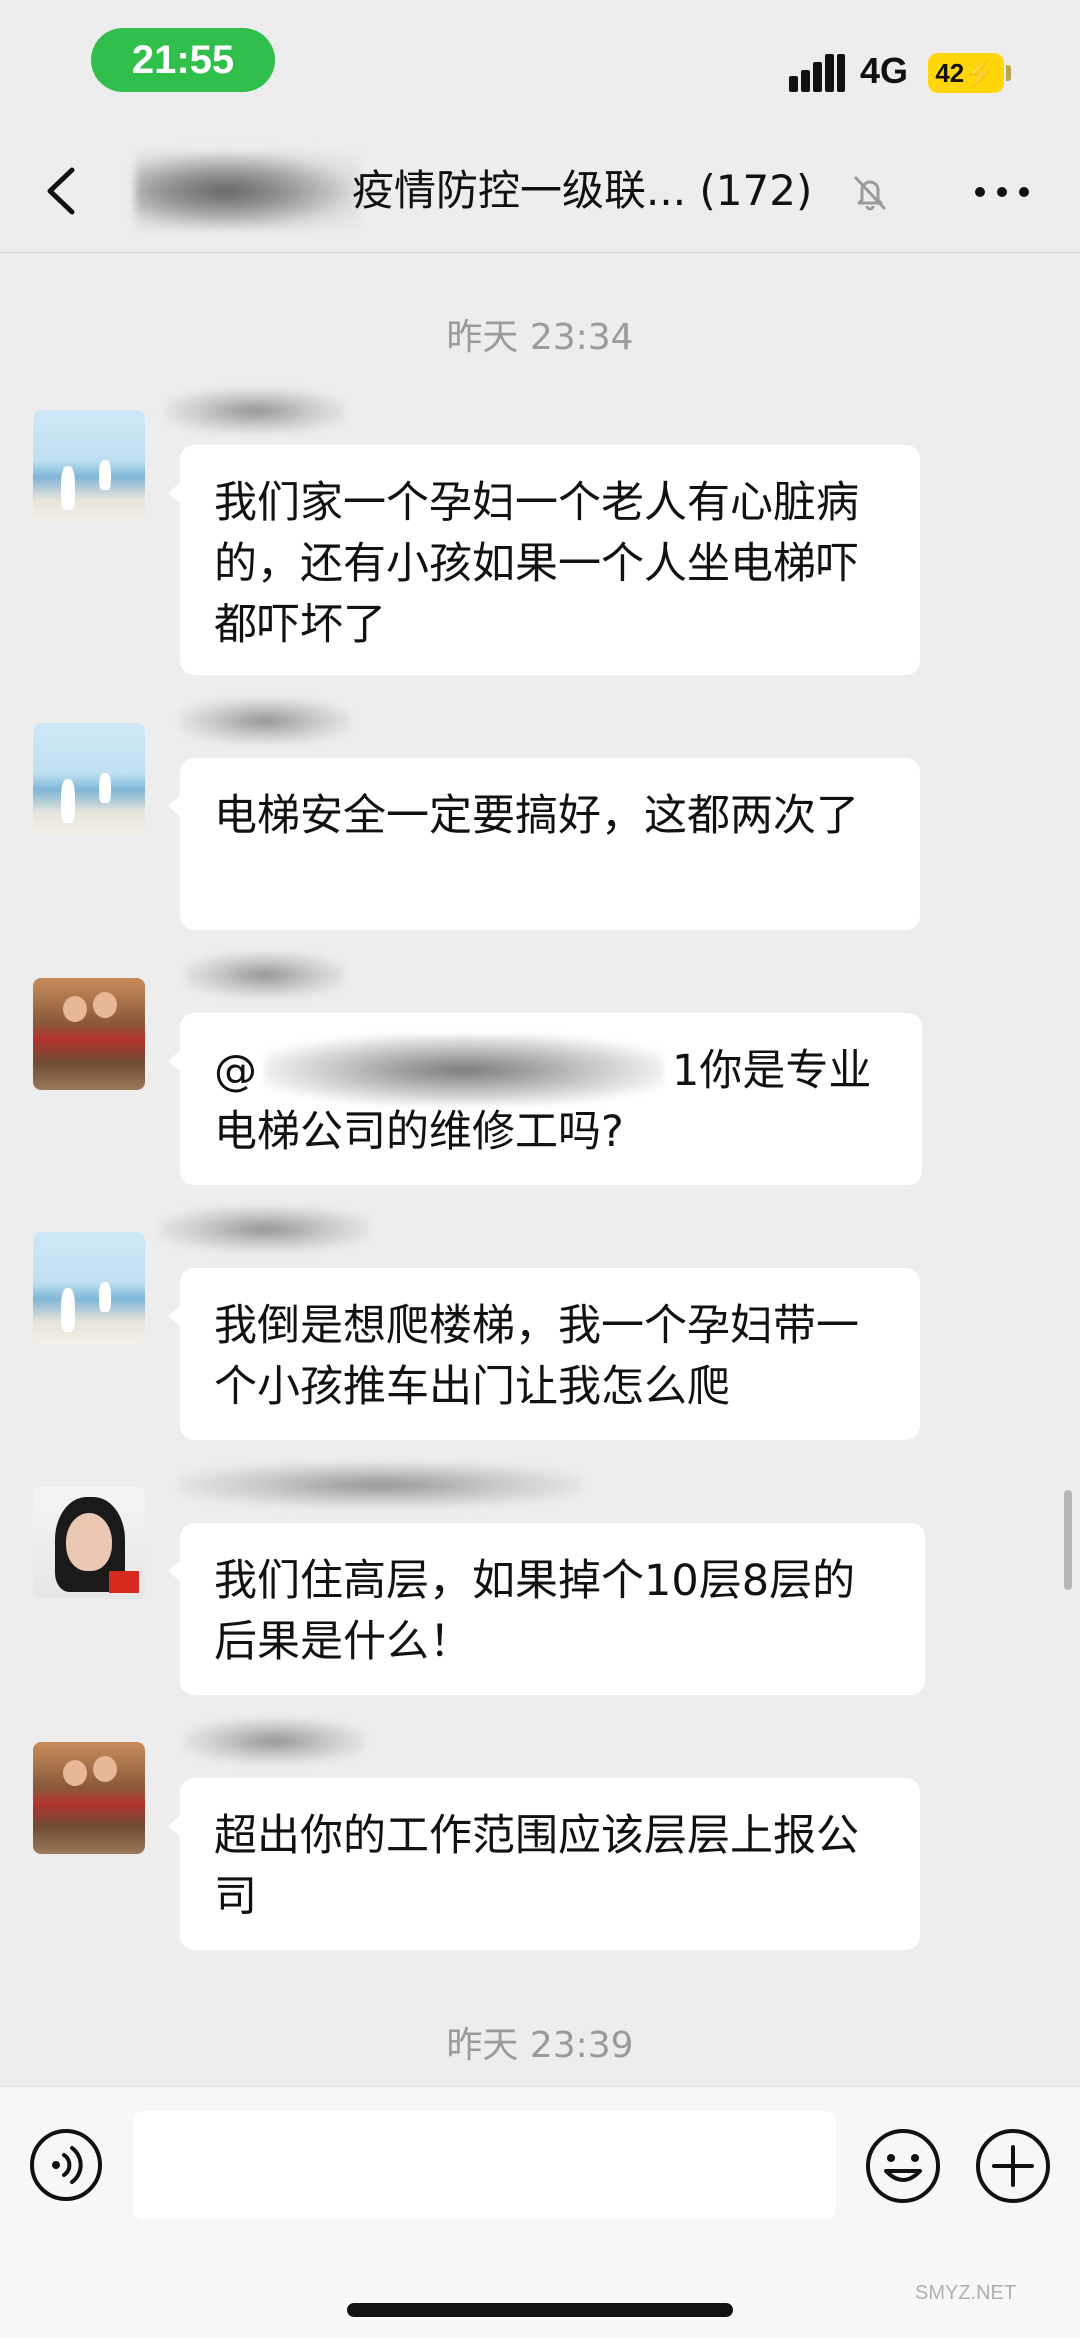 The height and width of the screenshot is (2338, 1080). I want to click on flag-icon, so click(124, 1582).